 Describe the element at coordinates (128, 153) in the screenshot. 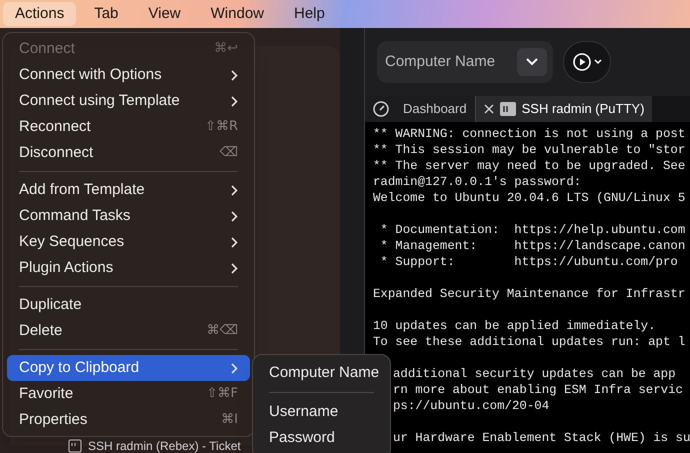

I see `menu-item: Disconnect ⌫` at that location.